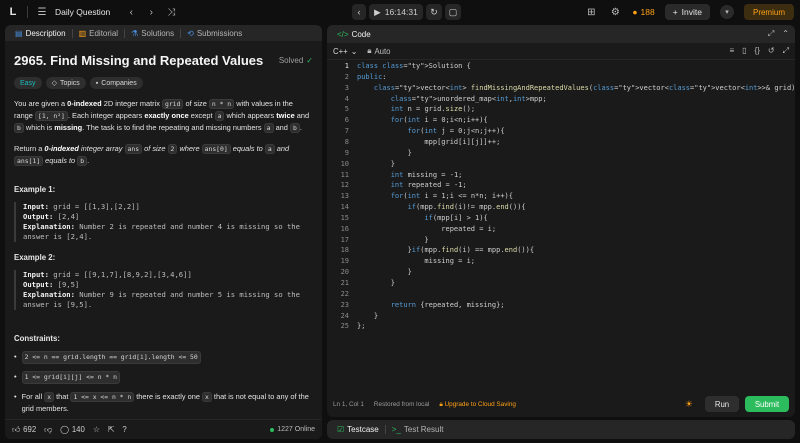  I want to click on code-line: 16 repeated = i;, so click(561, 229).